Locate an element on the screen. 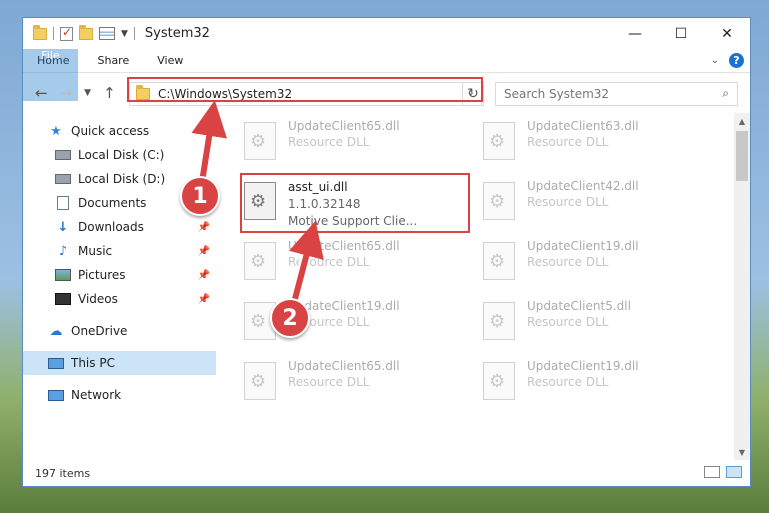 Image resolution: width=769 pixels, height=513 pixels. star-icon: ★ is located at coordinates (56, 131).